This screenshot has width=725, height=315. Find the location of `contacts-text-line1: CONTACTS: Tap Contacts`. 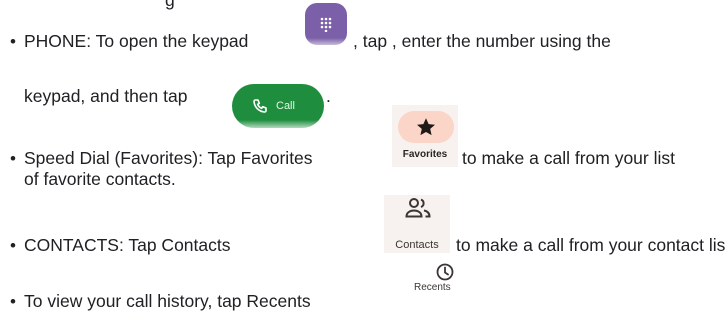

contacts-text-line1: CONTACTS: Tap Contacts is located at coordinates (127, 245).